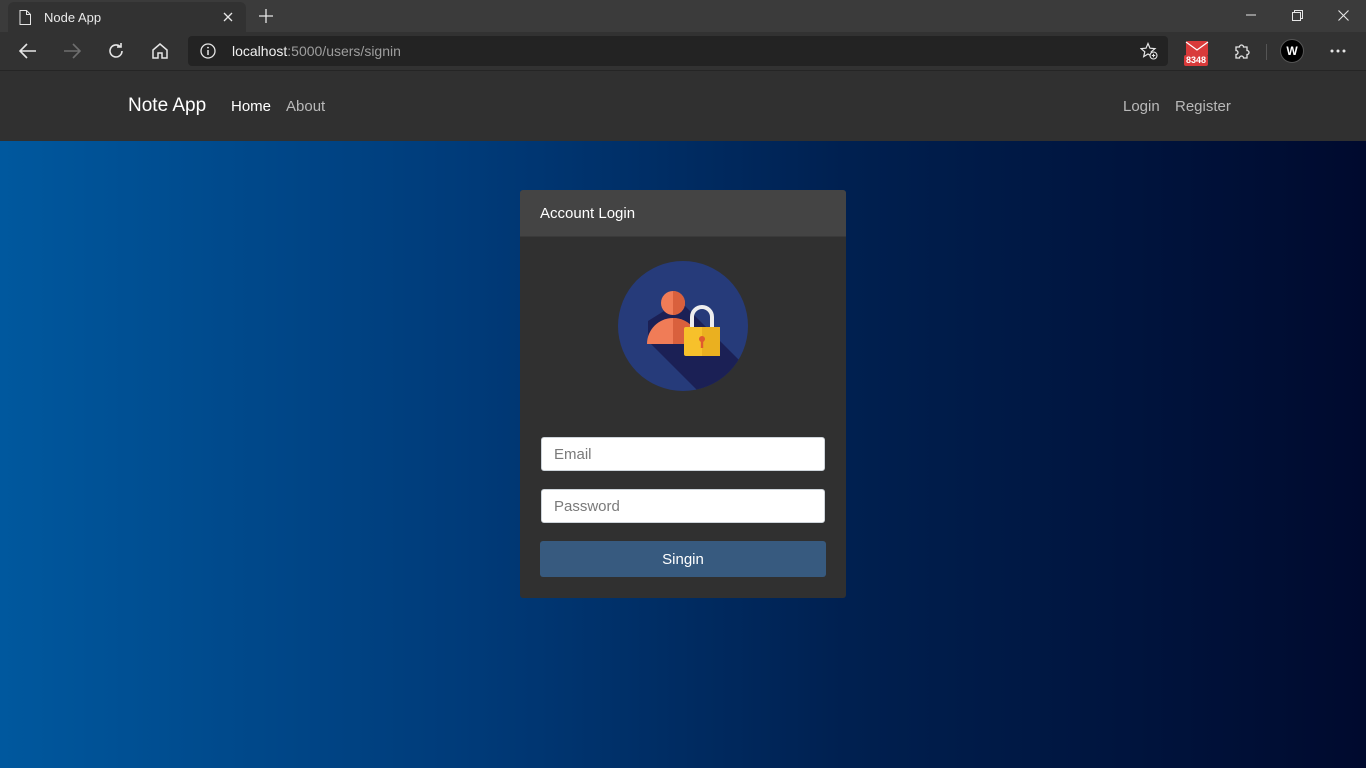  I want to click on url-host: localhost, so click(260, 51).